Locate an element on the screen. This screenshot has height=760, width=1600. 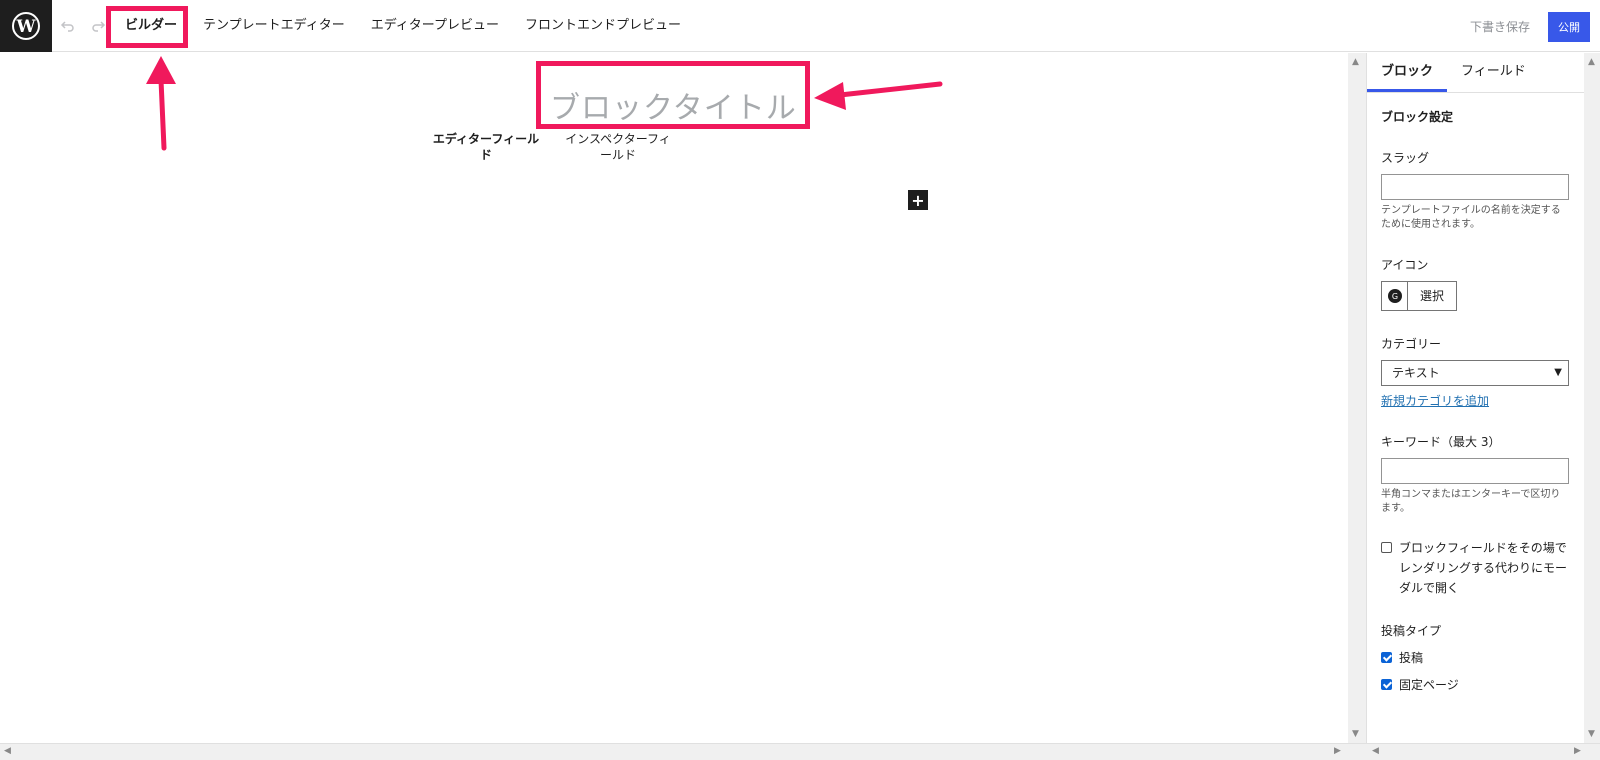
slug-help-text: テンプレートファイルの名前を決定するために使用されます。 is located at coordinates (1471, 217).